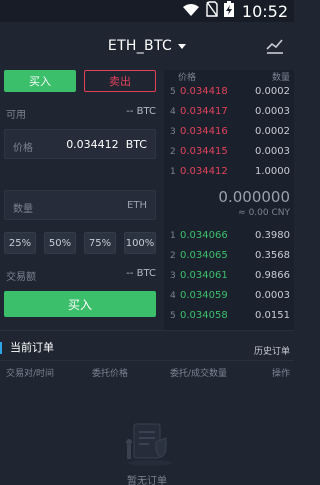 This screenshot has height=485, width=320. What do you see at coordinates (23, 148) in the screenshot?
I see `price-label: 价格` at bounding box center [23, 148].